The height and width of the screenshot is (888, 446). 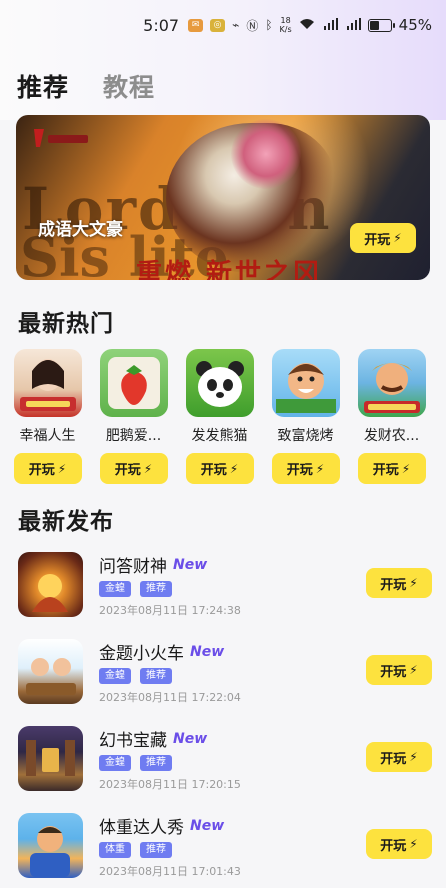 I want to click on nfc-icon: Ⓝ, so click(x=252, y=25).